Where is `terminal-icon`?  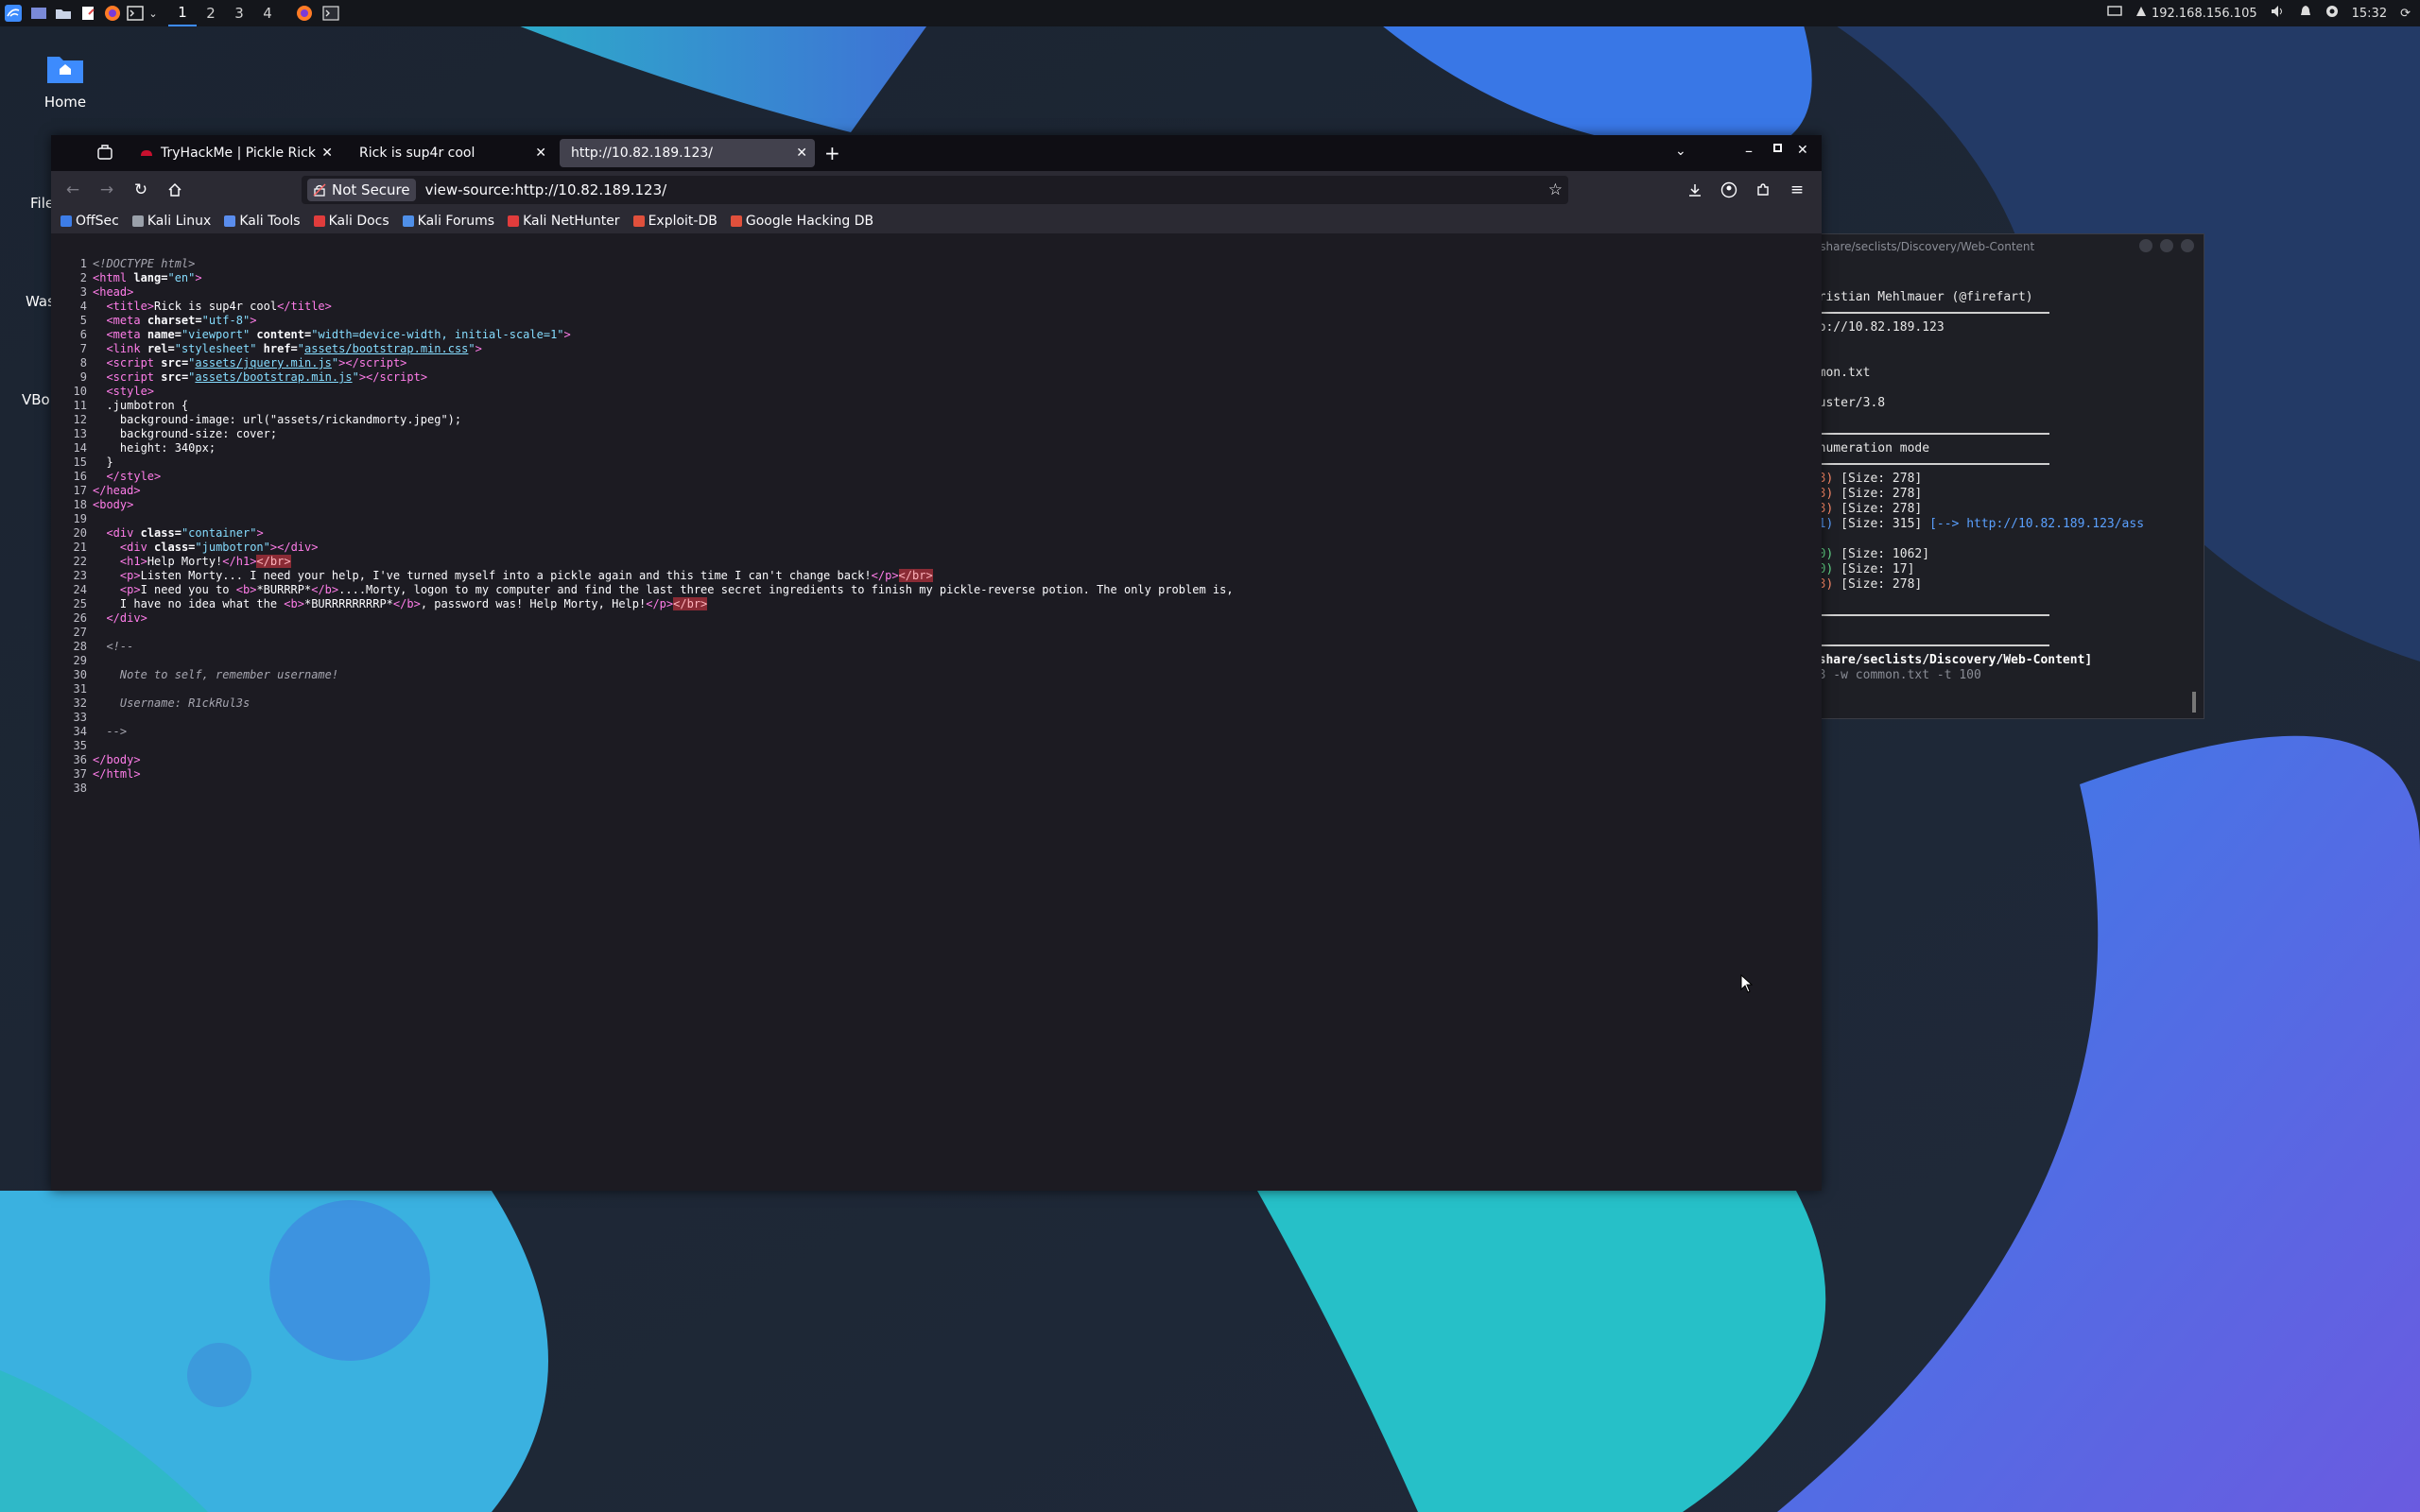
terminal-icon is located at coordinates (135, 13).